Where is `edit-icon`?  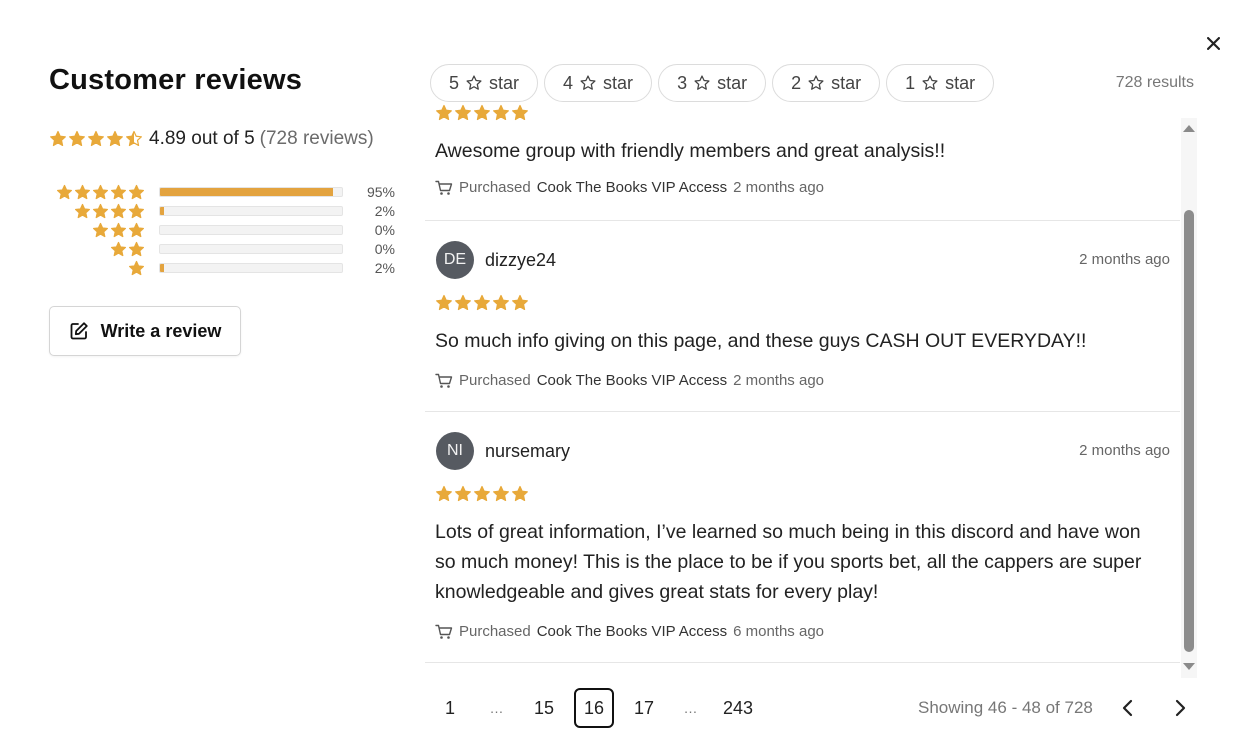 edit-icon is located at coordinates (79, 331).